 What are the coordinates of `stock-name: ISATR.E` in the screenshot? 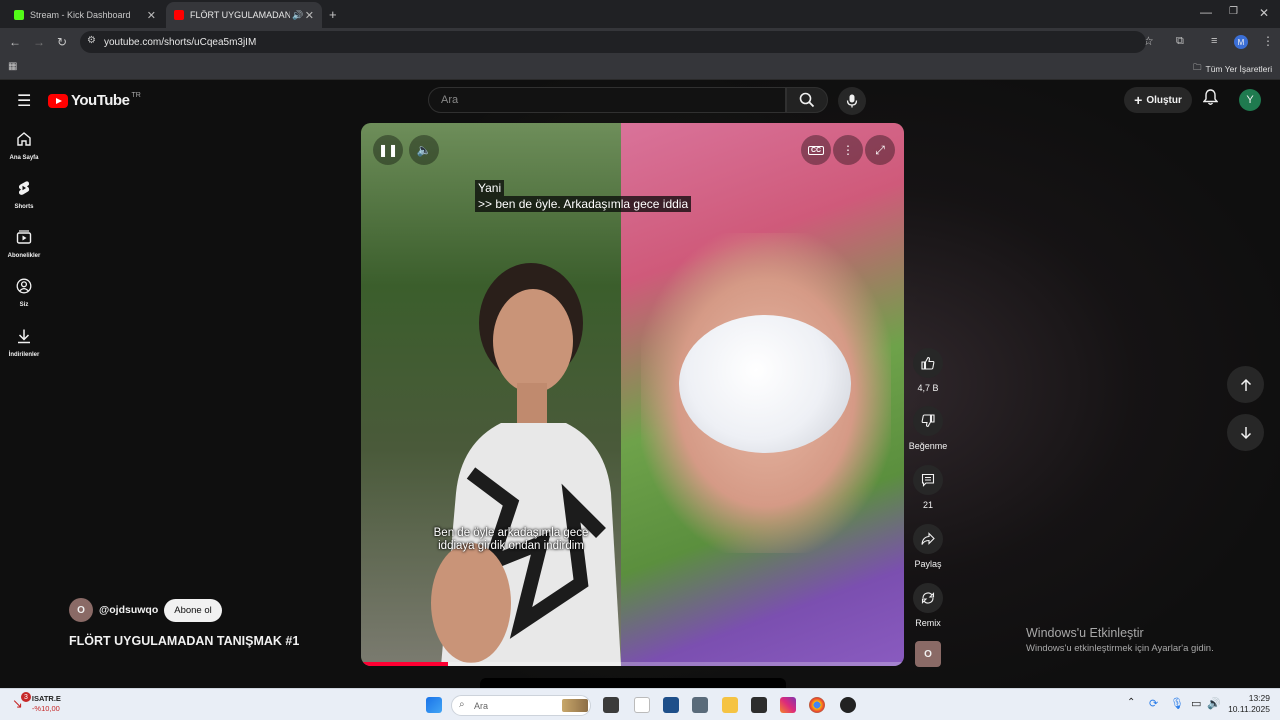 It's located at (46, 698).